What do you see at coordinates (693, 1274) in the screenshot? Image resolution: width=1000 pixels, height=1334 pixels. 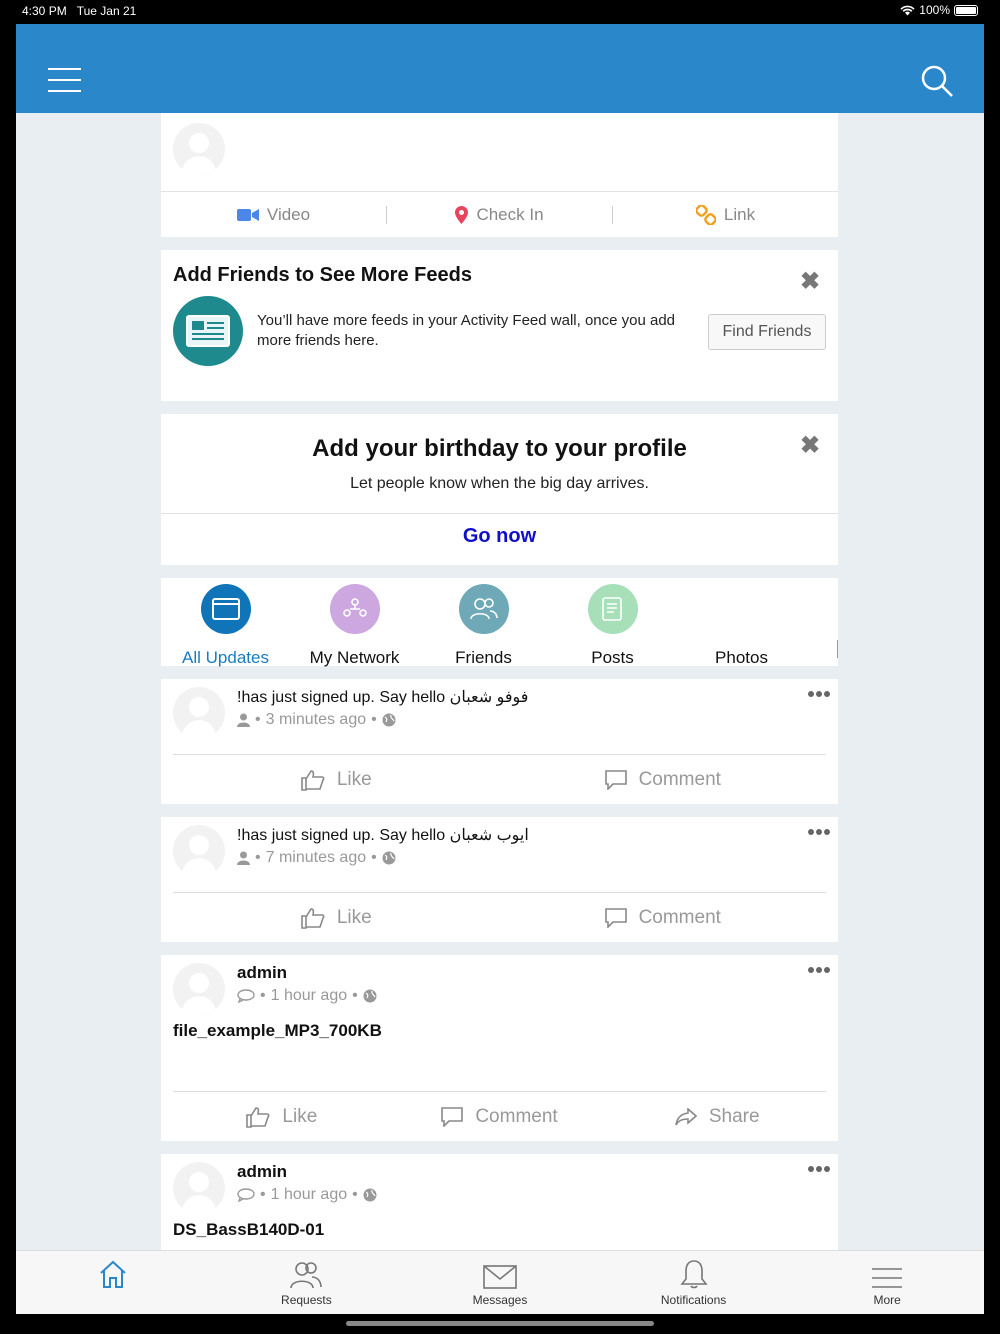 I see `bell-icon` at bounding box center [693, 1274].